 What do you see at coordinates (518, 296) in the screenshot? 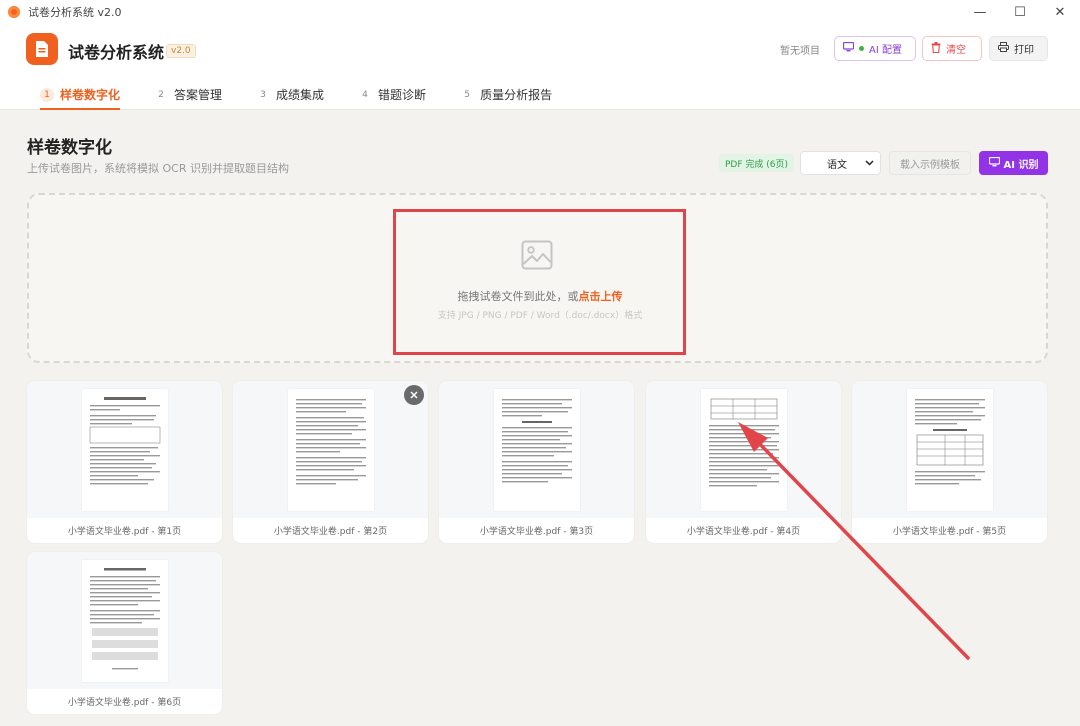
I see `upload-prompt-text: 拖拽试卷文件到此处，或` at bounding box center [518, 296].